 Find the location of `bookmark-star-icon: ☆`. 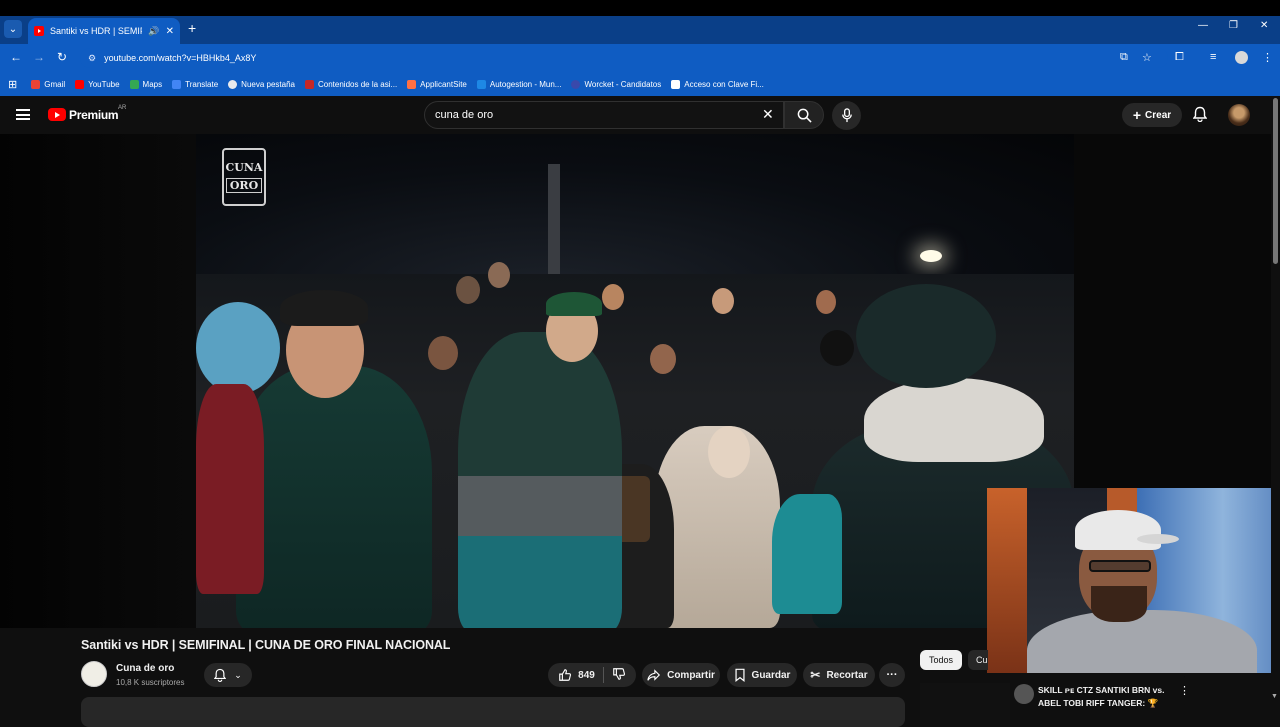

bookmark-star-icon: ☆ is located at coordinates (1147, 57).